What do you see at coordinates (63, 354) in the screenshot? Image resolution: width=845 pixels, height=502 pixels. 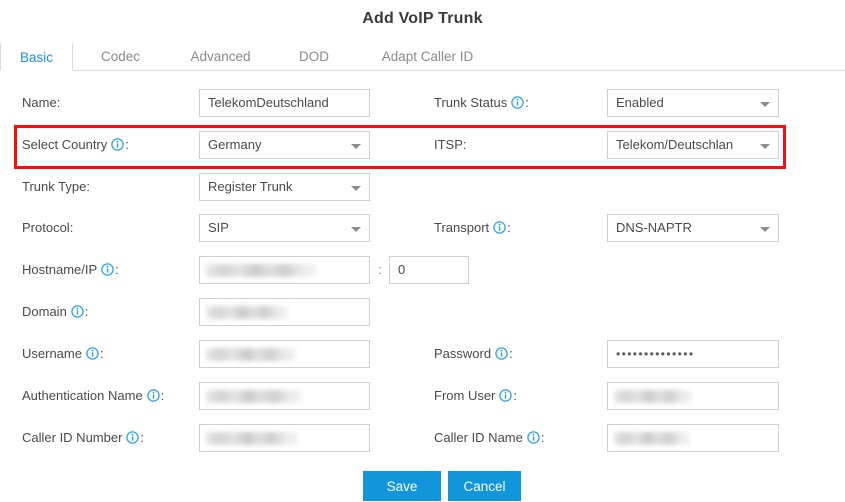 I see `username-label: Username:` at bounding box center [63, 354].